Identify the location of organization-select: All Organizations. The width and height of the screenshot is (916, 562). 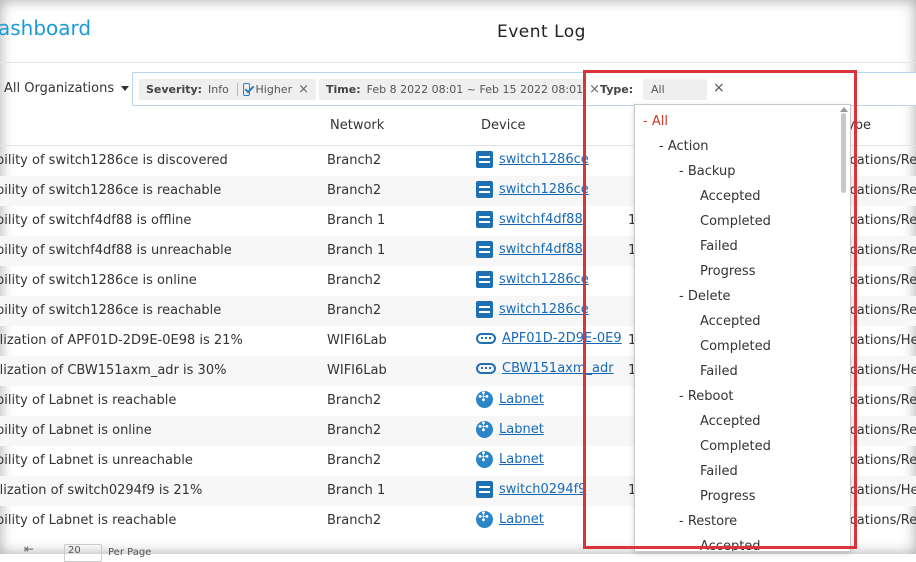
(66, 88).